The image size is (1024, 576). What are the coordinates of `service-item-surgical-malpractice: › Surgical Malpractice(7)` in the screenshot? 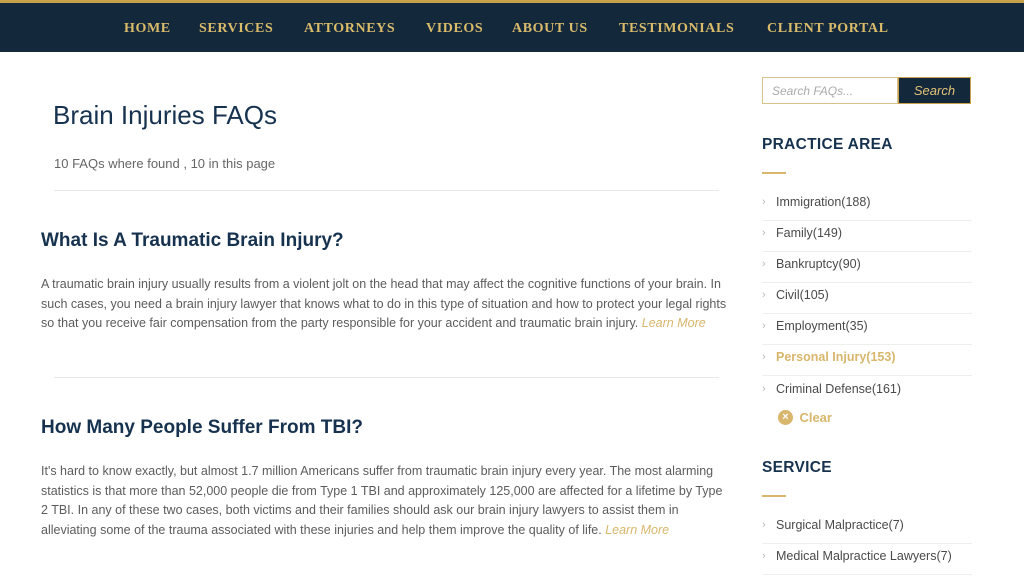 It's located at (867, 528).